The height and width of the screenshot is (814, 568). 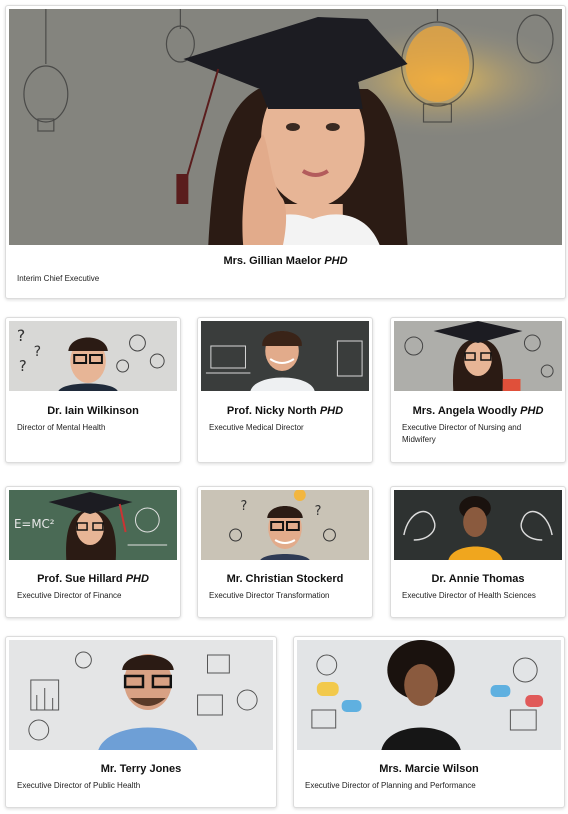 I want to click on person-name: Mr. Terry Jones, so click(x=141, y=769).